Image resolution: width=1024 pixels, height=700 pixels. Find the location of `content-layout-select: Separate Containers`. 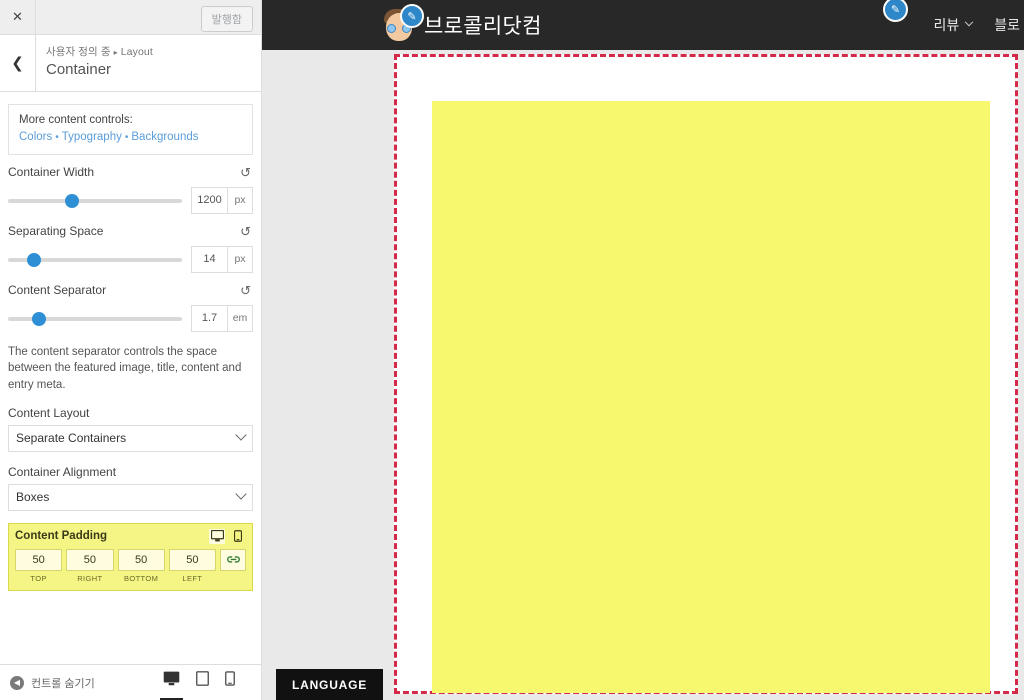

content-layout-select: Separate Containers is located at coordinates (130, 438).